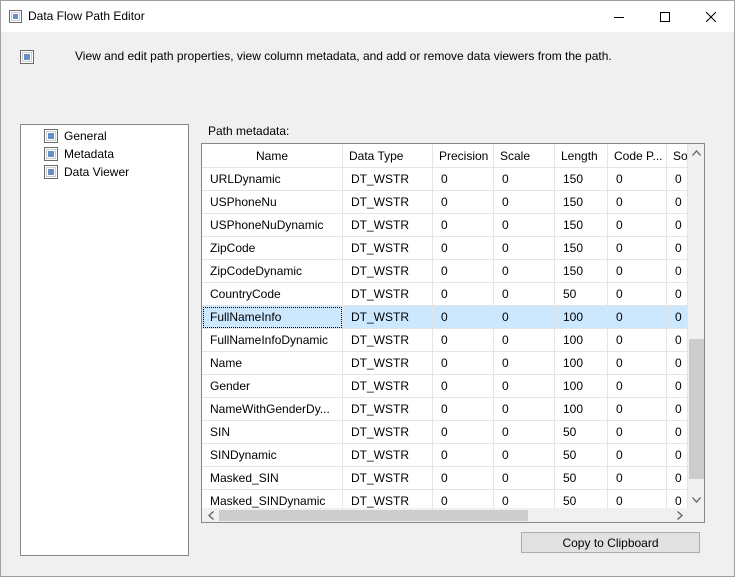  Describe the element at coordinates (665, 16) in the screenshot. I see `maximize-button` at that location.